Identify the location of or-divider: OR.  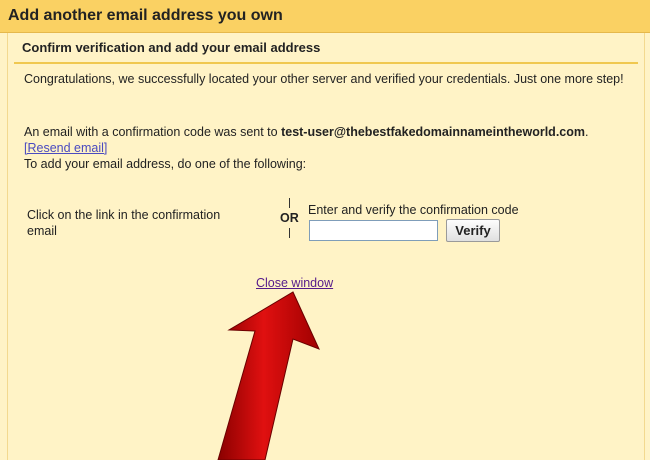
(289, 223).